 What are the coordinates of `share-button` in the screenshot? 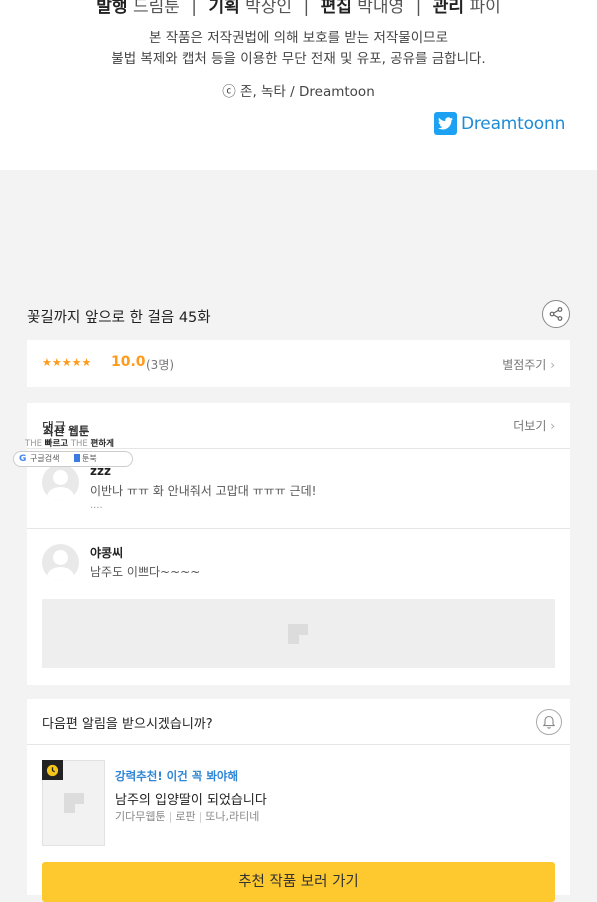 It's located at (556, 314).